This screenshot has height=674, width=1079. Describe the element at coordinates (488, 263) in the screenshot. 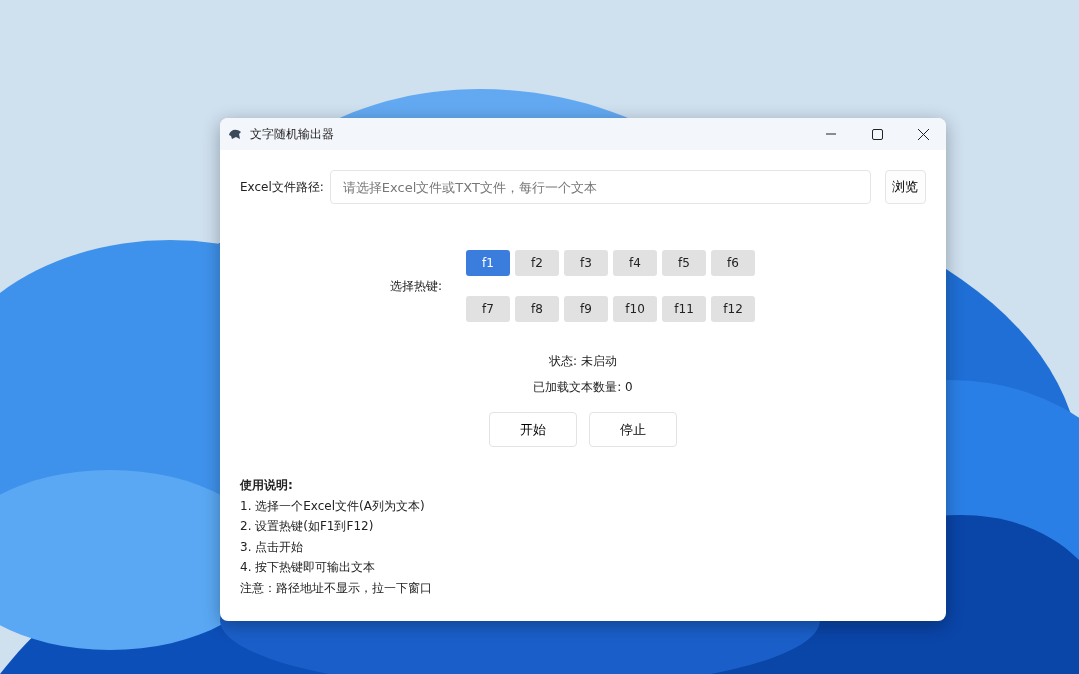

I see `hotkey-button: f1` at that location.